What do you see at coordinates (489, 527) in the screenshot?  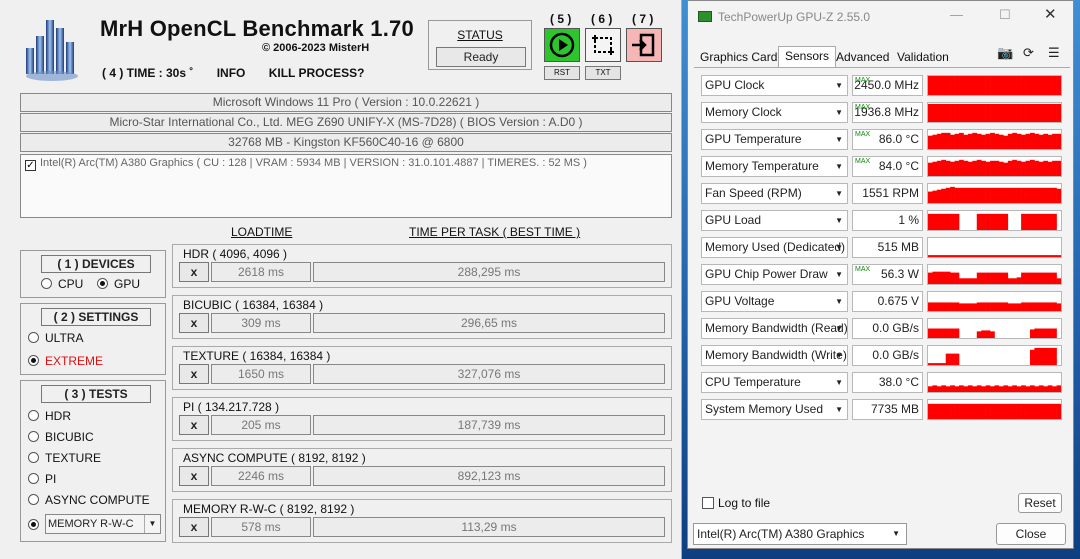 I see `time-per-task-value: 113,29 ms` at bounding box center [489, 527].